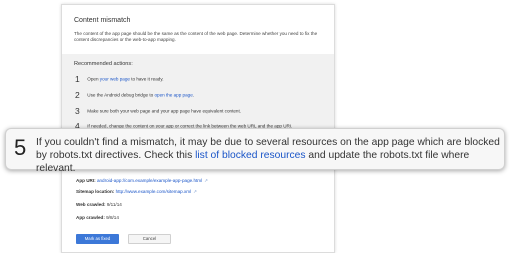 Image resolution: width=512 pixels, height=253 pixels. I want to click on card-title: Content mismatch, so click(102, 20).